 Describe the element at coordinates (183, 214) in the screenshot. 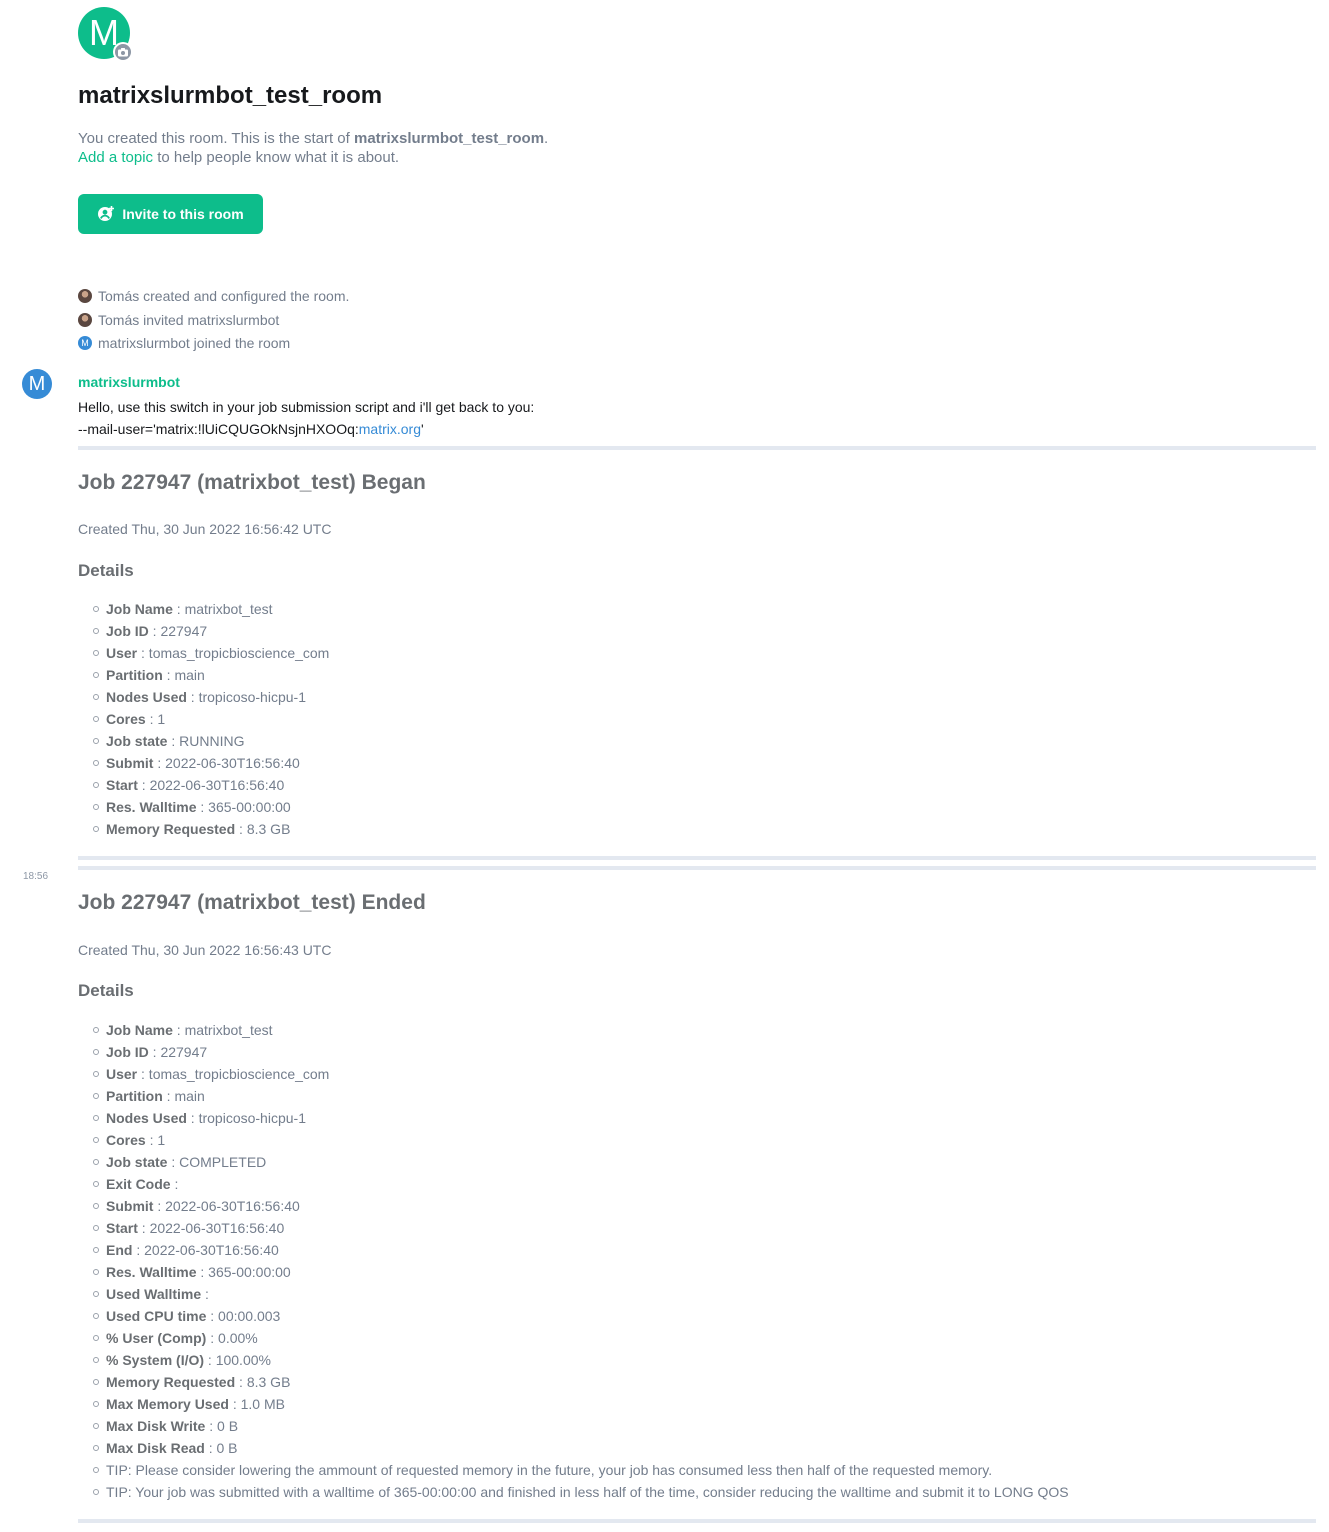

I see `invite-button-label: Invite to this room` at that location.